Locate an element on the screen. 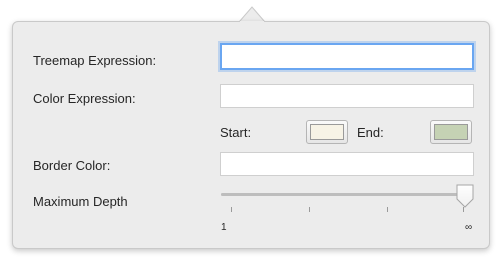 The image size is (502, 259). slider-thumb is located at coordinates (465, 196).